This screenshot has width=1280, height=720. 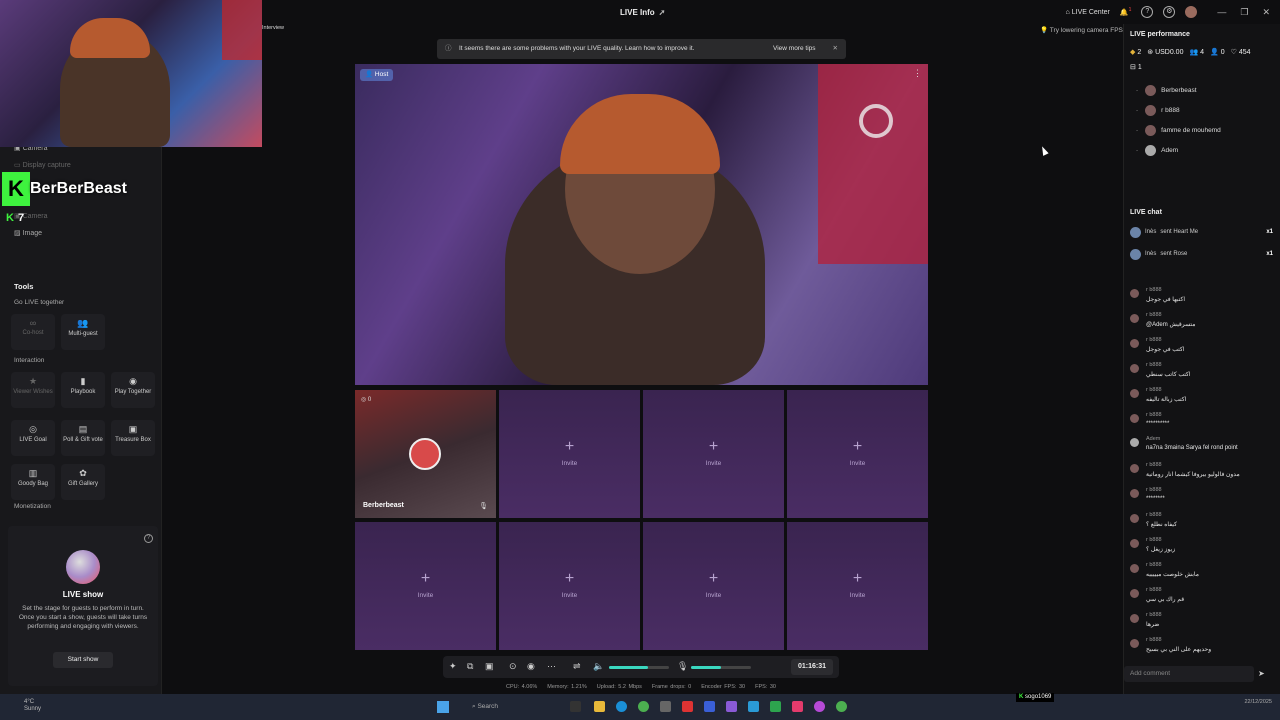 I want to click on edge-icon, so click(x=621, y=706).